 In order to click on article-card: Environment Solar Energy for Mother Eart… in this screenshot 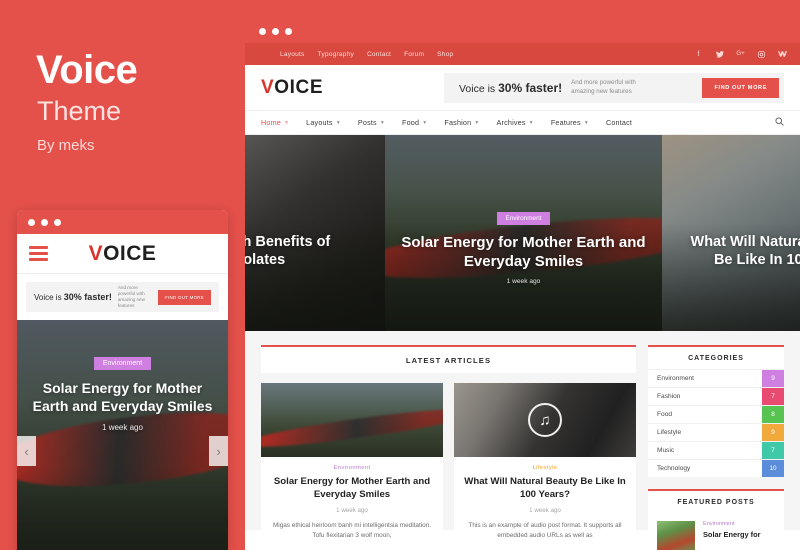, I will do `click(352, 462)`.